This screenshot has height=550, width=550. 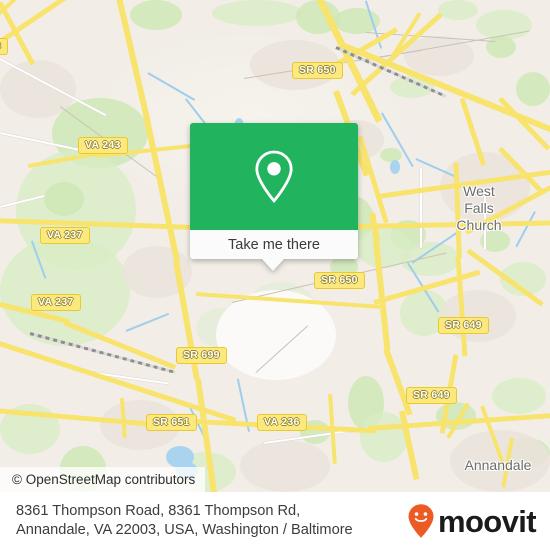 I want to click on moovit-logo: moovit, so click(x=471, y=521).